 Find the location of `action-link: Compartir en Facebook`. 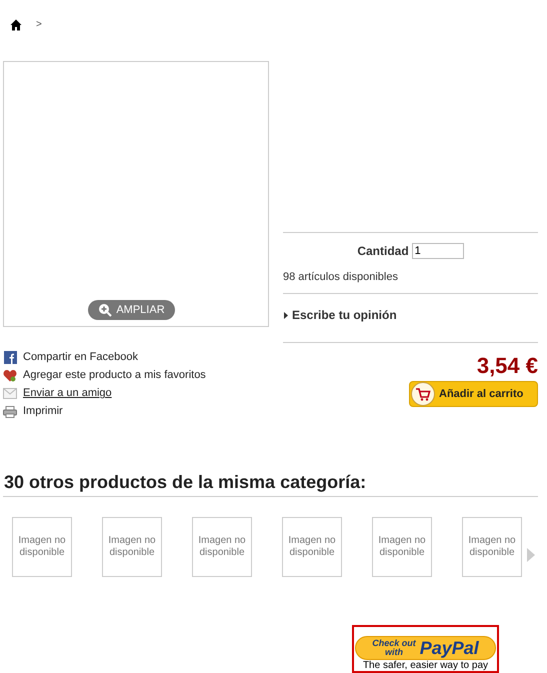

action-link: Compartir en Facebook is located at coordinates (80, 357).